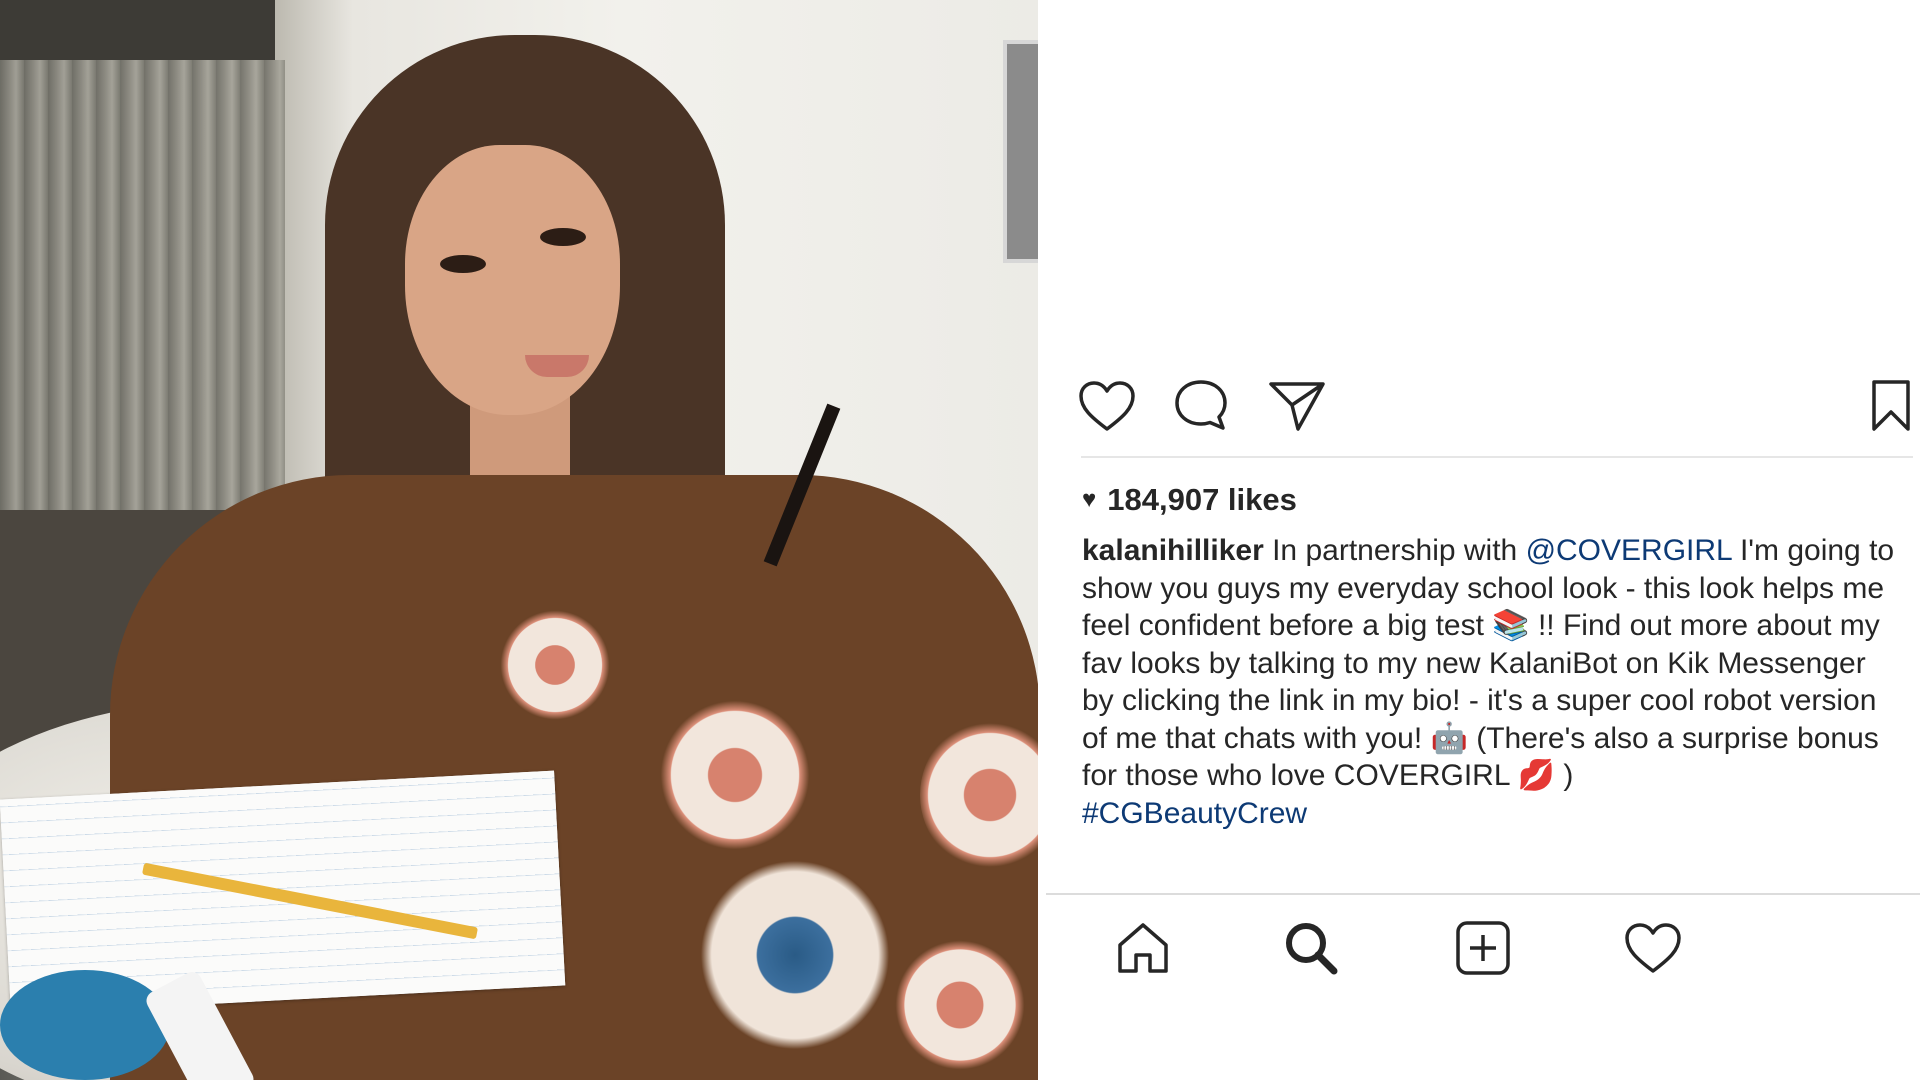  What do you see at coordinates (137, 30) in the screenshot?
I see `photo-ceiling` at bounding box center [137, 30].